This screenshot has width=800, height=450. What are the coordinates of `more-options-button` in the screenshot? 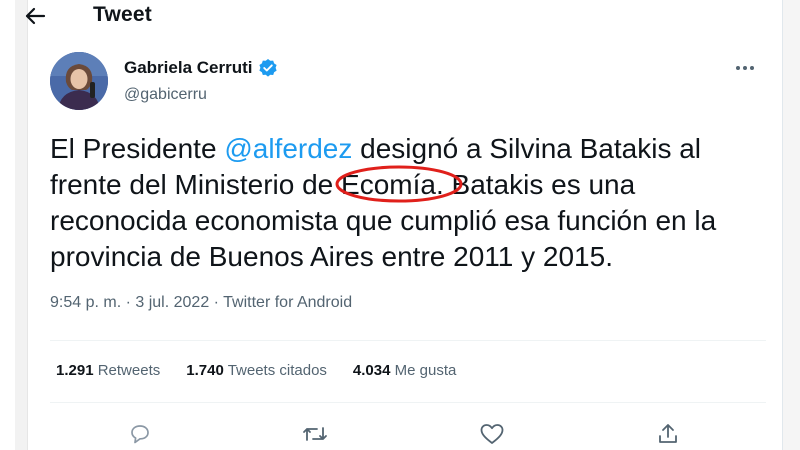 It's located at (745, 68).